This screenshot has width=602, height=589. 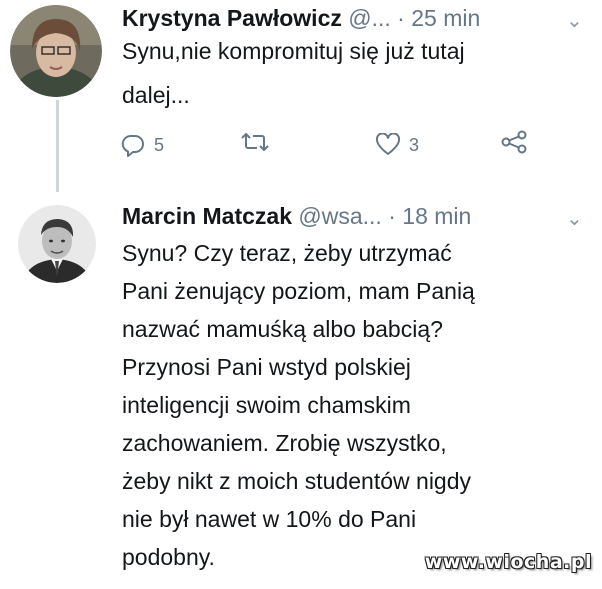 I want to click on tweet-header: Krystyna Pawłowicz @... · 25 min, so click(x=301, y=18).